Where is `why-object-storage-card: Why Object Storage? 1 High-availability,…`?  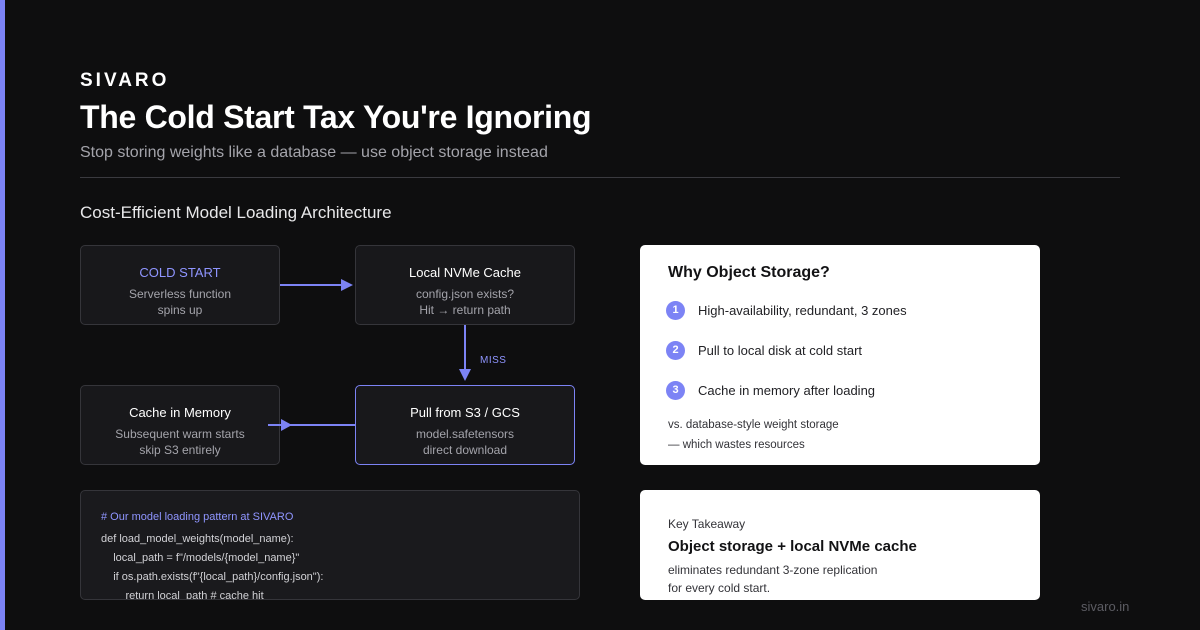
why-object-storage-card: Why Object Storage? 1 High-availability,… is located at coordinates (840, 355).